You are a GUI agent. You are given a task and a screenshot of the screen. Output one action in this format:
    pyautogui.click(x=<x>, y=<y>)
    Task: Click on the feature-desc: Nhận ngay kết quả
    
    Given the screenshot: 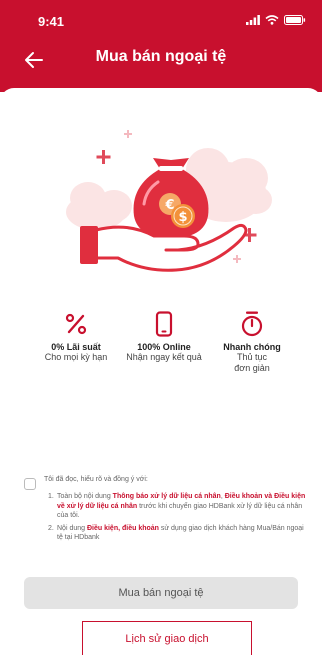 What is the action you would take?
    pyautogui.click(x=164, y=357)
    